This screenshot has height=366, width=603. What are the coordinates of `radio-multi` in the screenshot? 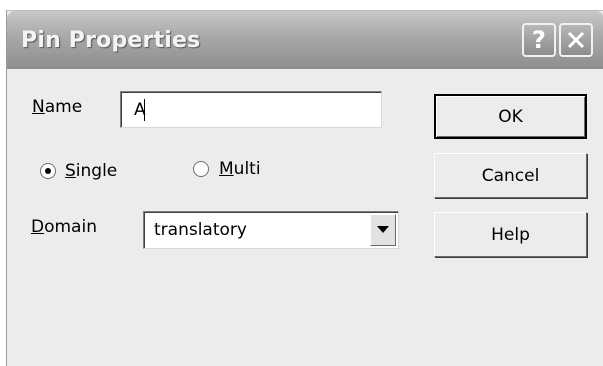 It's located at (201, 169).